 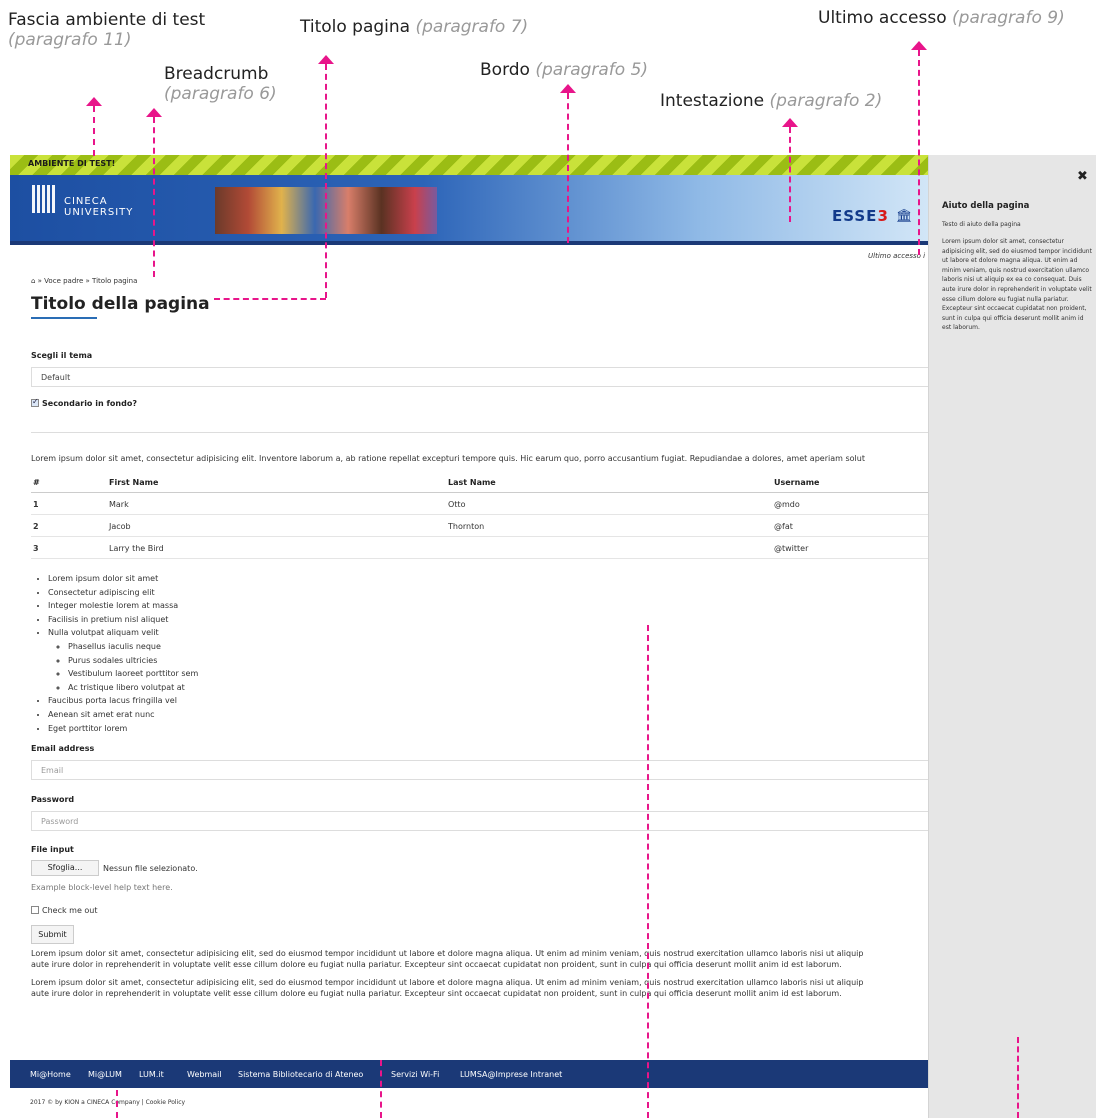 I want to click on list-item: Integer molestie lorem at massa, so click(x=123, y=606).